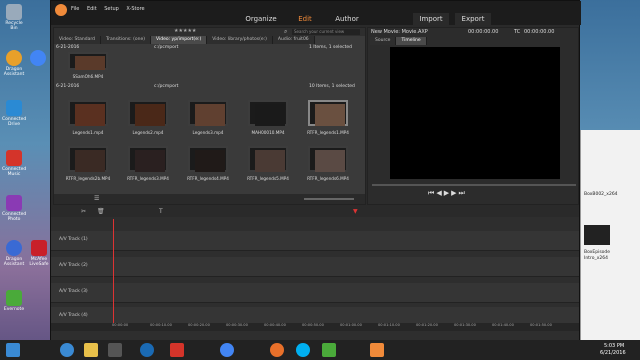  What do you see at coordinates (328, 132) in the screenshot?
I see `clip-name: RTFR_legends1.MP4` at bounding box center [328, 132].